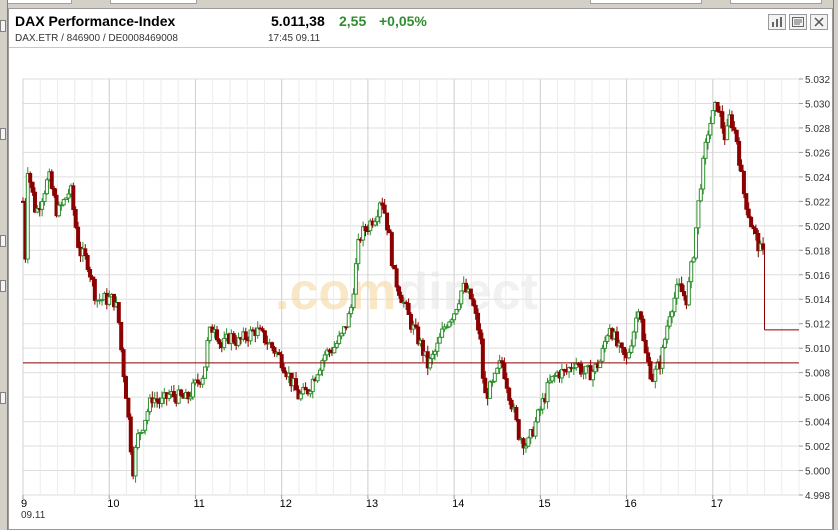 The width and height of the screenshot is (838, 530). What do you see at coordinates (4, 265) in the screenshot?
I see `left-scroll-bar` at bounding box center [4, 265].